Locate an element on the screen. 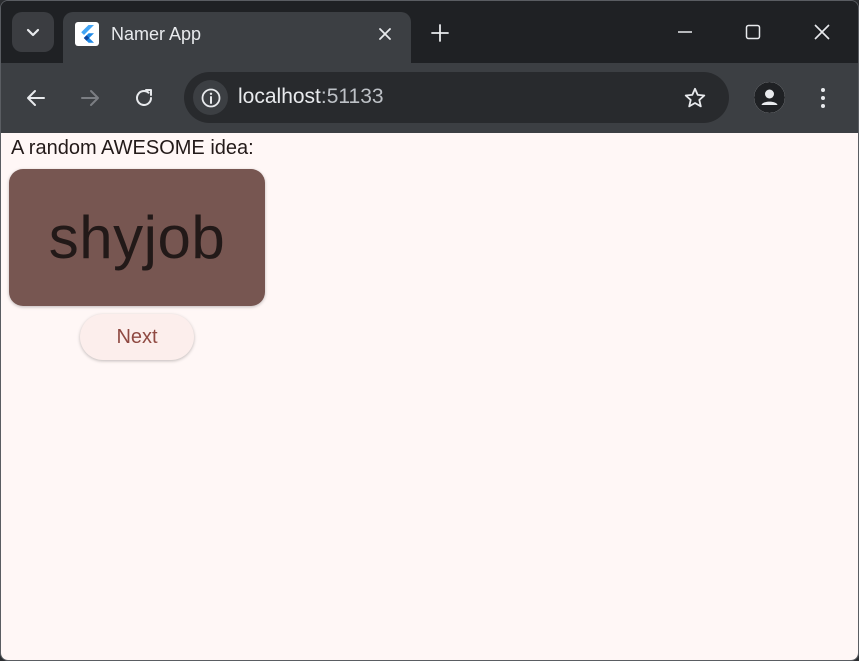 This screenshot has height=661, width=859. back-button is located at coordinates (36, 98).